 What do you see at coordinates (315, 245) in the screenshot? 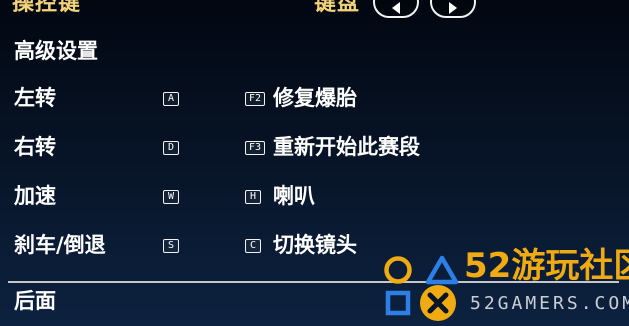
I see `switch-camera-label: 切换镜头` at bounding box center [315, 245].